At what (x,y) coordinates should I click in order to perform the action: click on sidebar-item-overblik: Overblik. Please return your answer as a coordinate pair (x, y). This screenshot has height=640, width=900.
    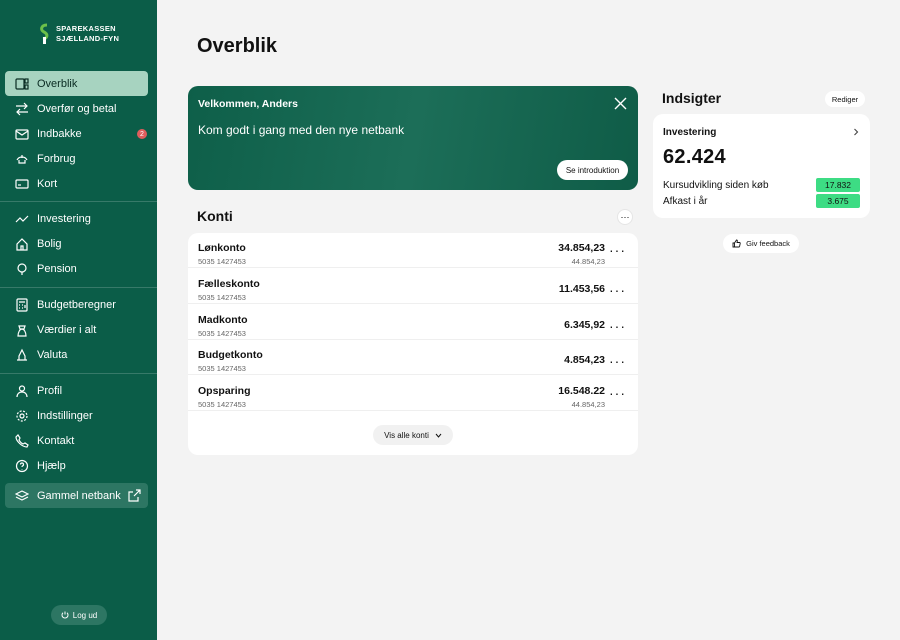
    Looking at the image, I should click on (76, 83).